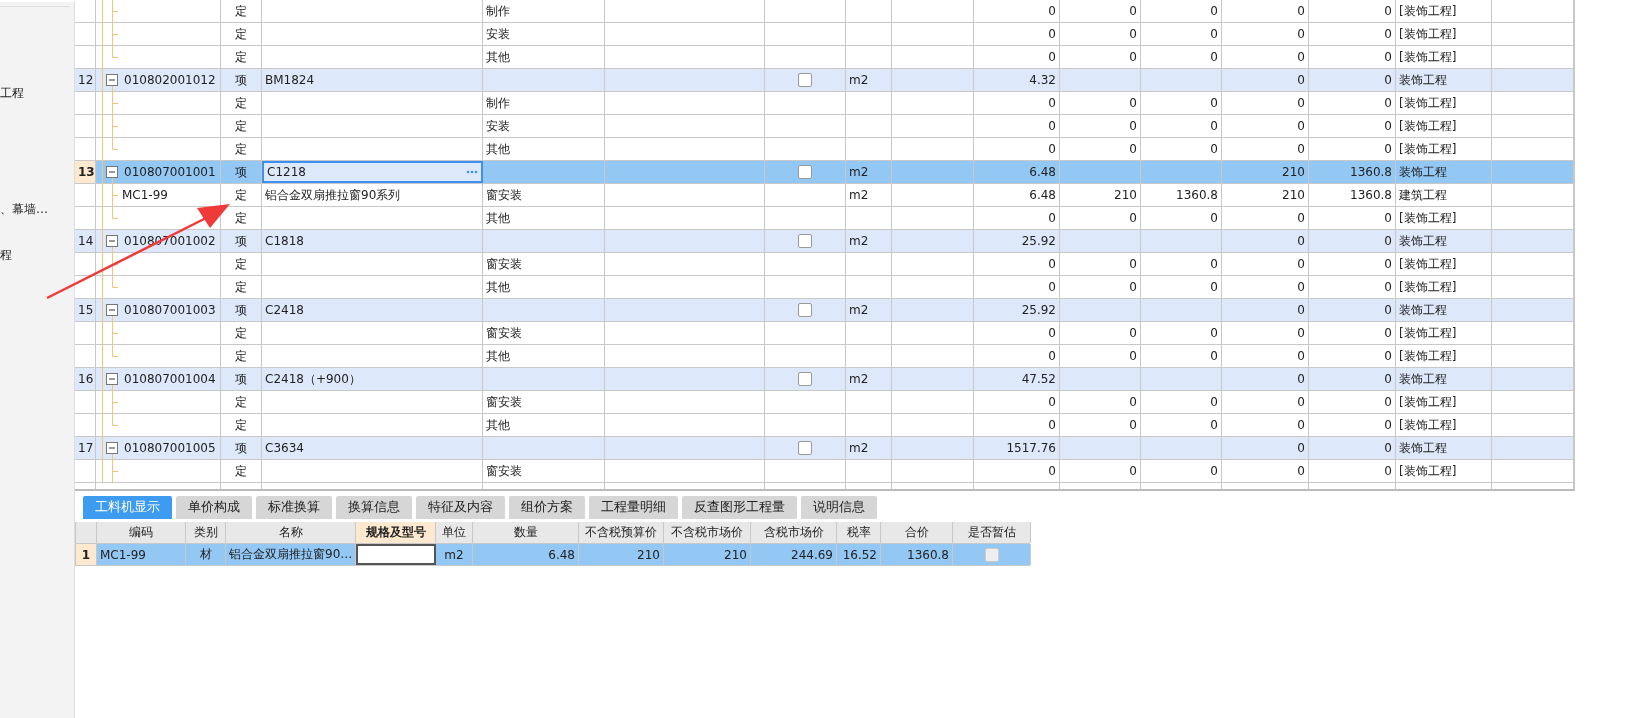 The width and height of the screenshot is (1650, 718). What do you see at coordinates (859, 532) in the screenshot?
I see `column-header: 税率` at bounding box center [859, 532].